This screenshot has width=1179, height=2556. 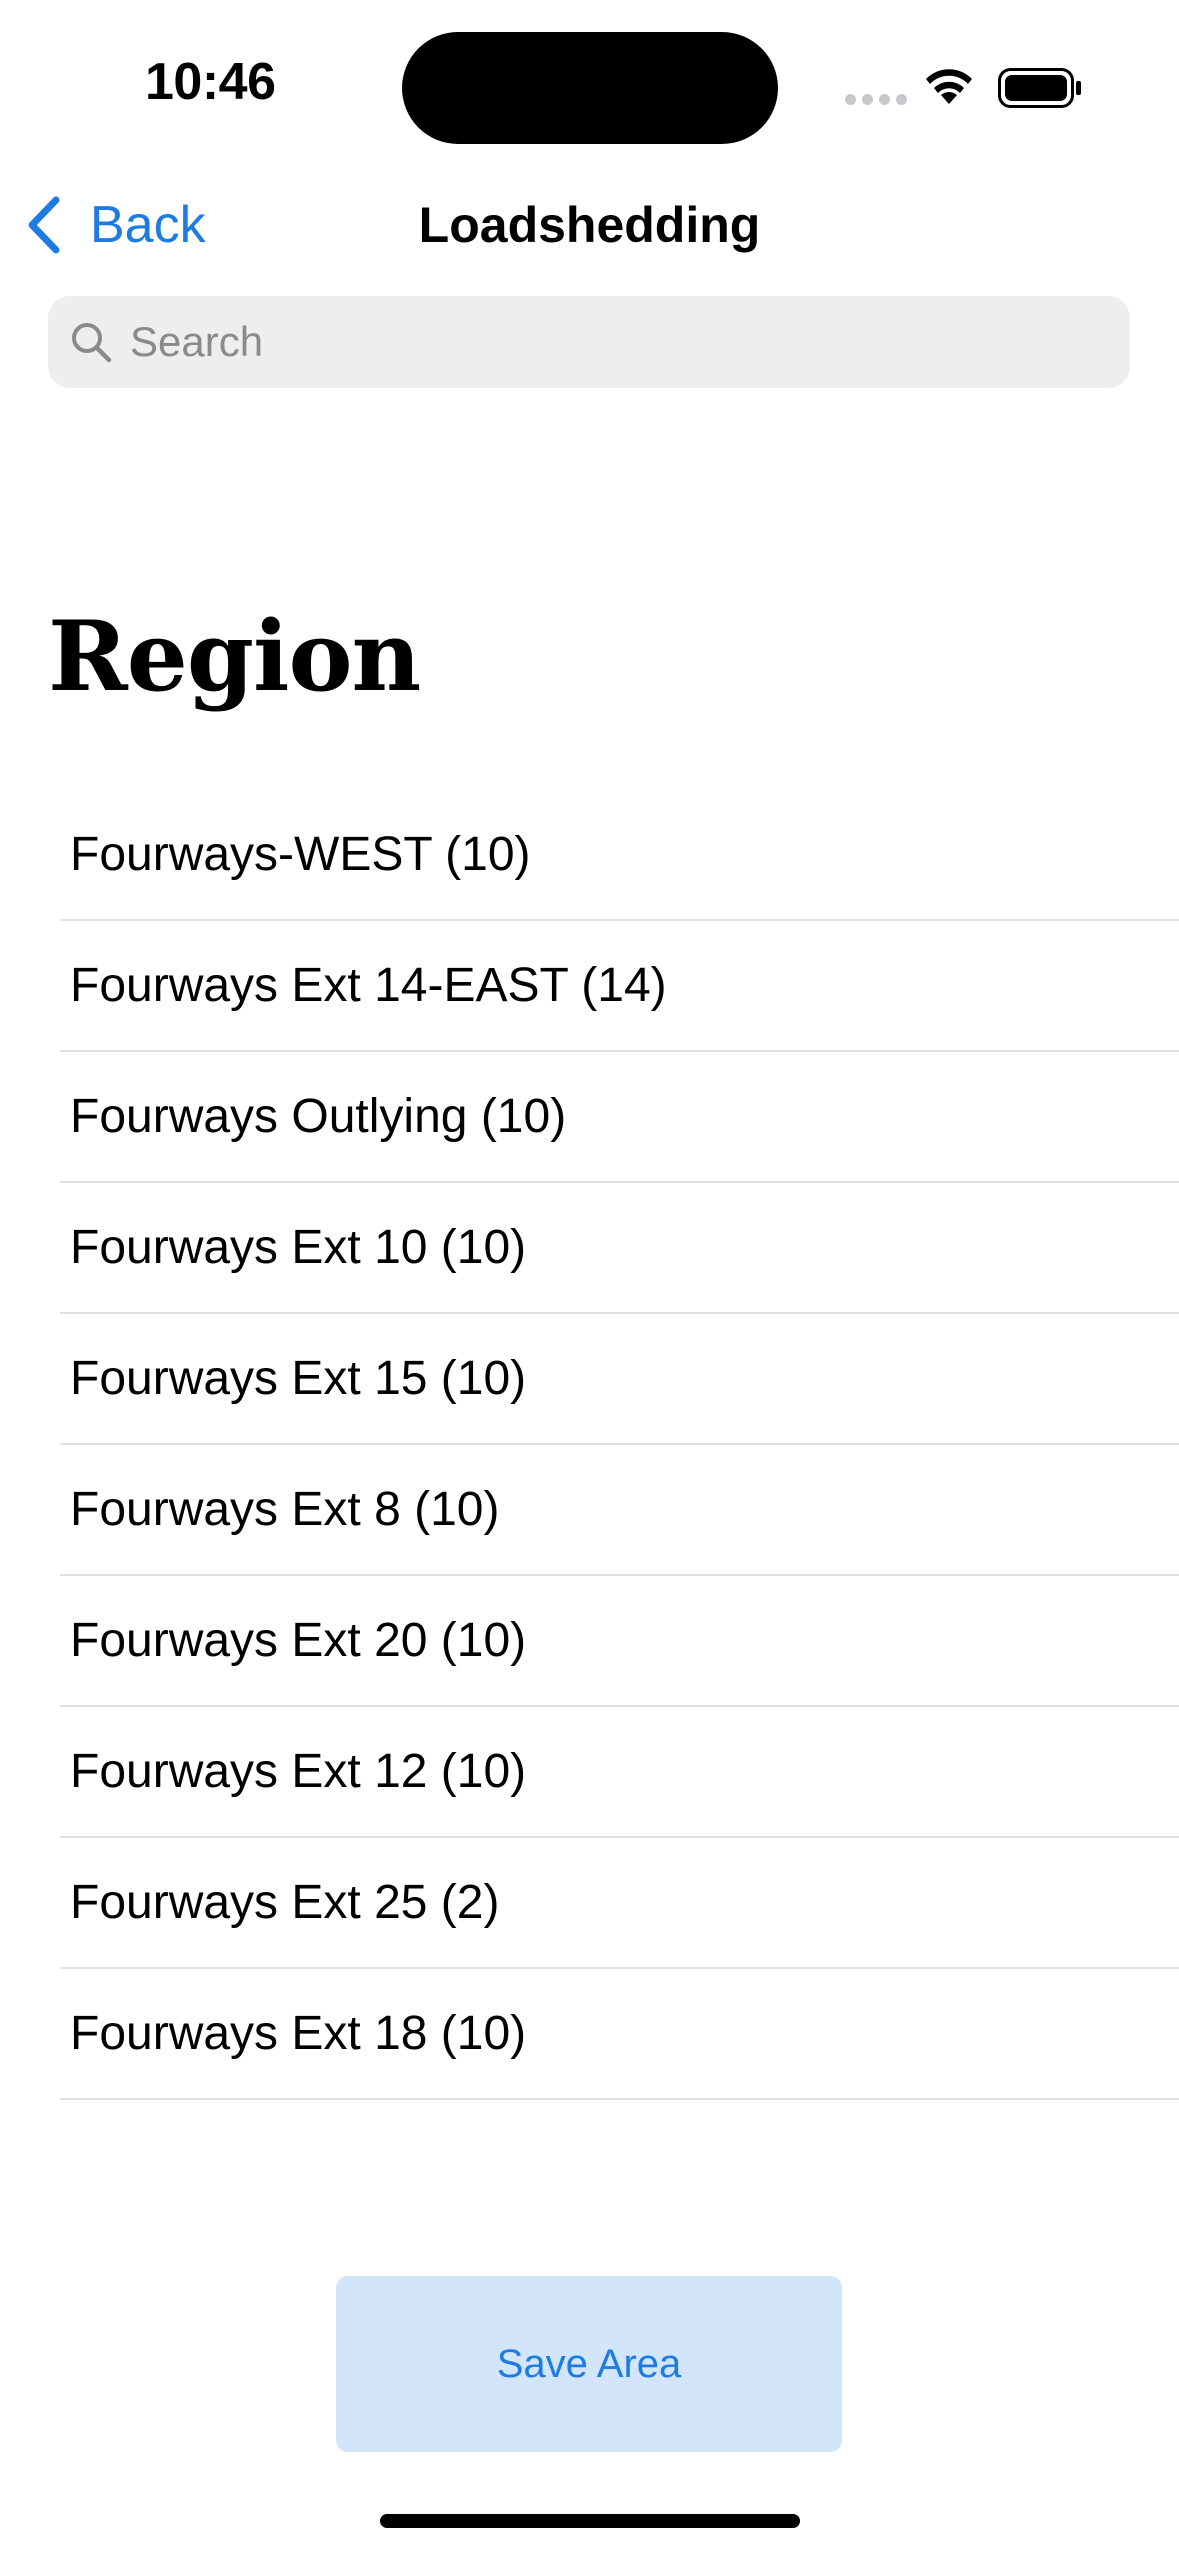 I want to click on search-field, so click(x=589, y=342).